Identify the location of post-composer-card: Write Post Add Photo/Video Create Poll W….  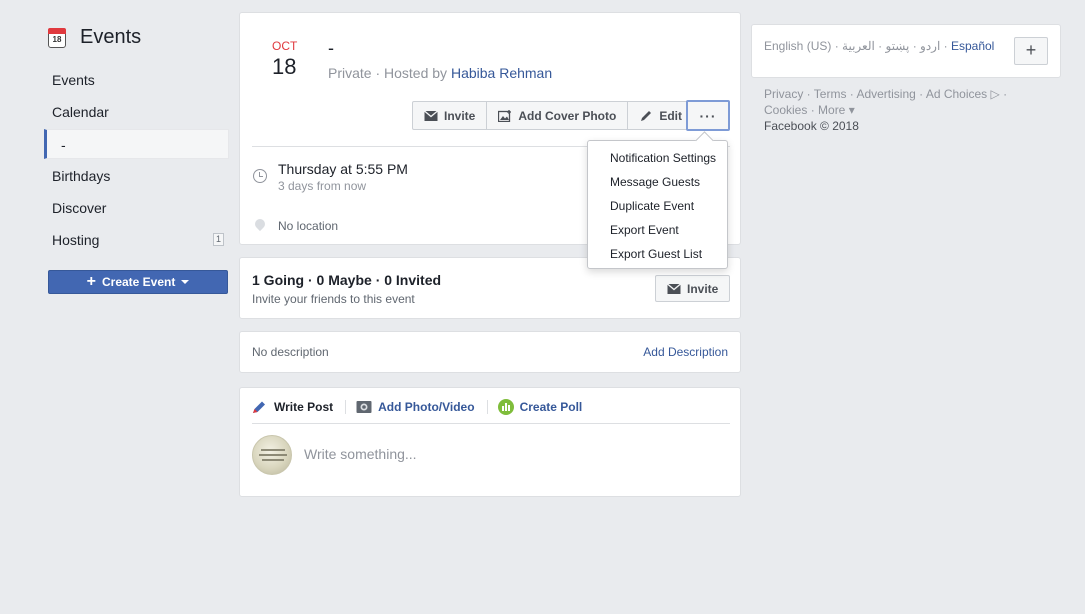
(490, 442).